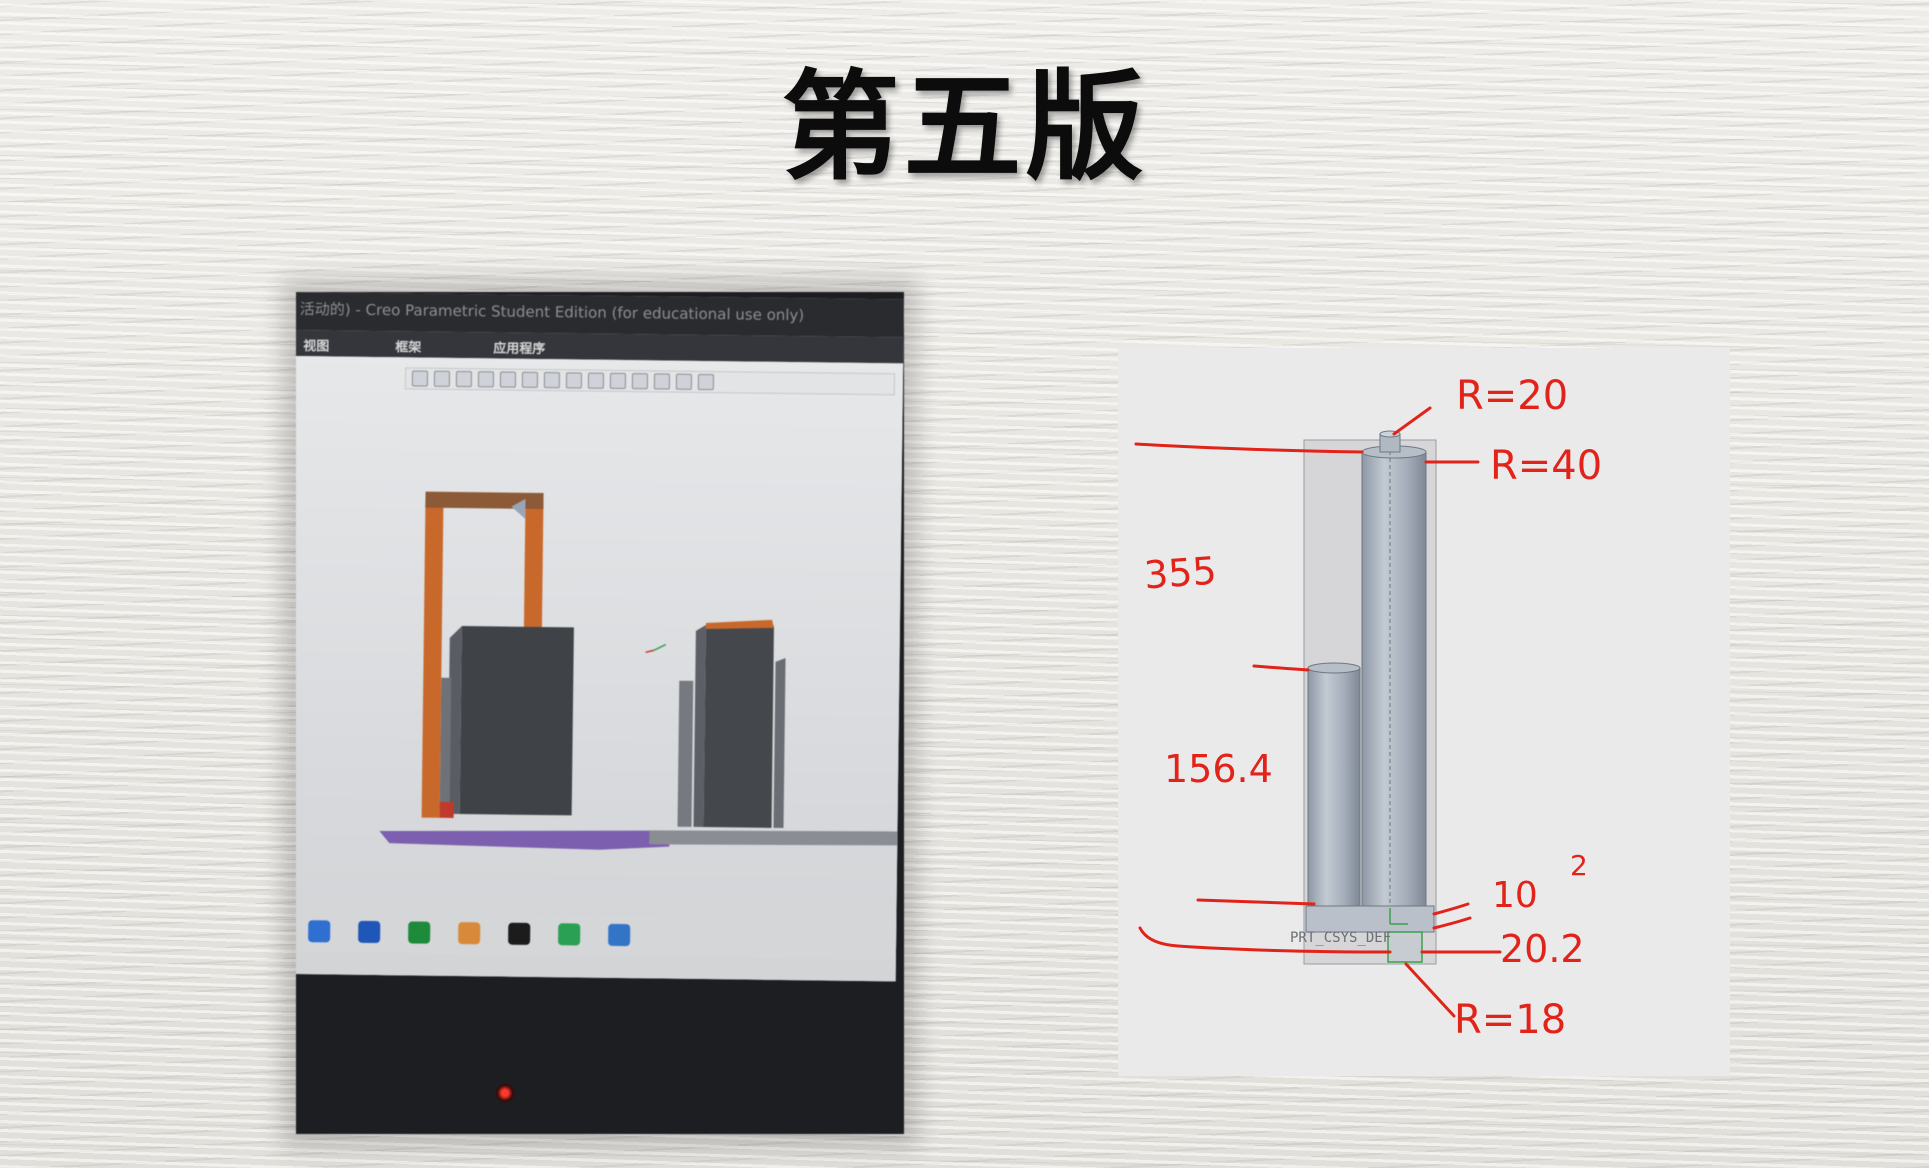 This screenshot has width=1929, height=1168. I want to click on bottom-stub, so click(1405, 947).